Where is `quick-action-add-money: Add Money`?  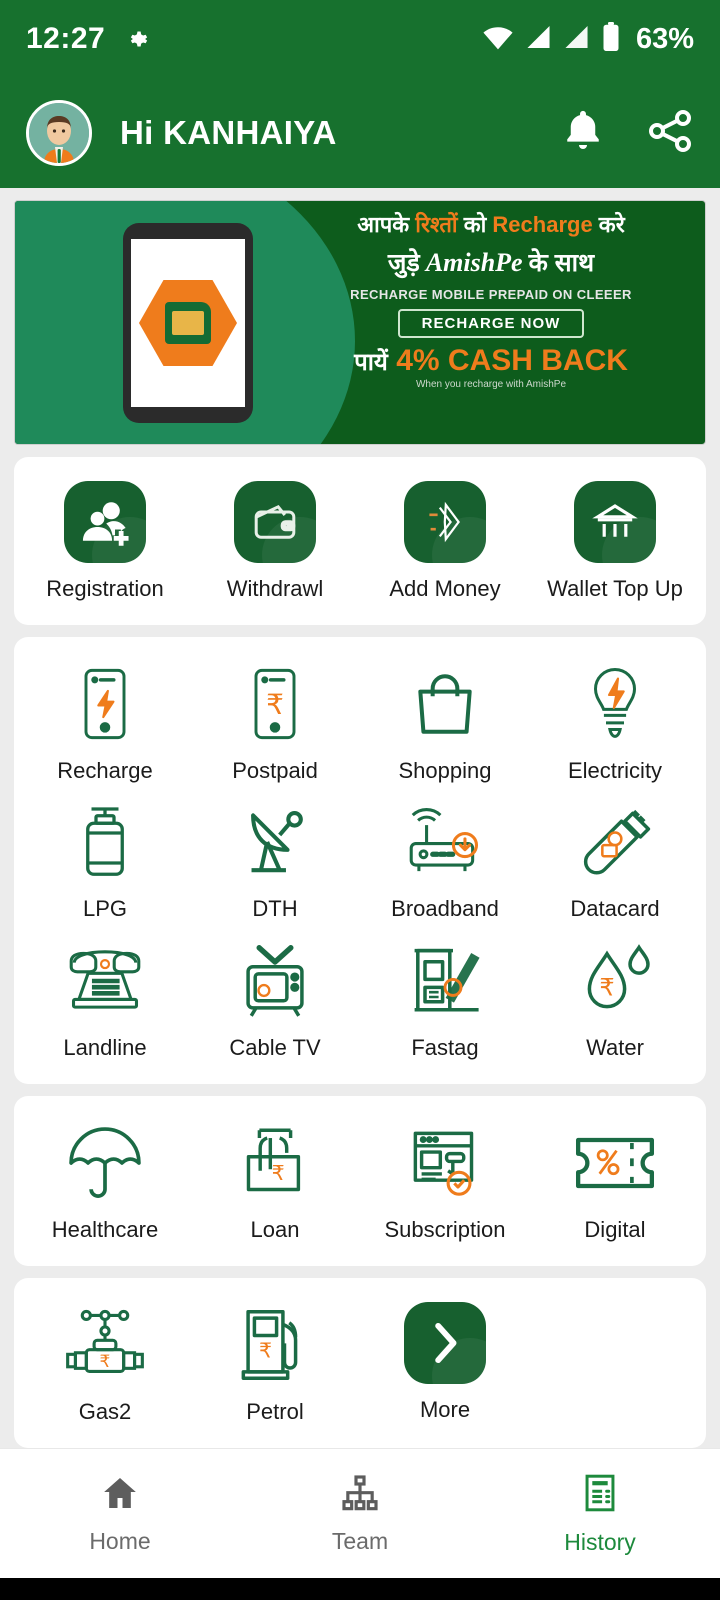 quick-action-add-money: Add Money is located at coordinates (445, 543).